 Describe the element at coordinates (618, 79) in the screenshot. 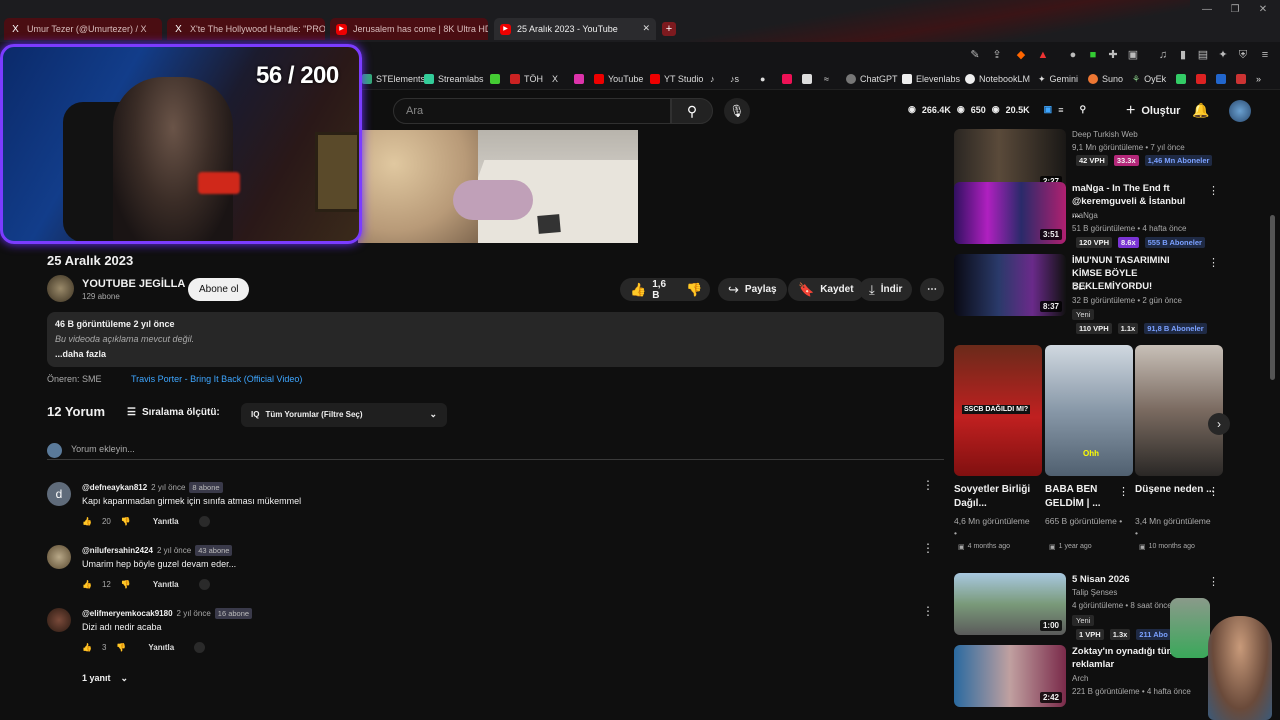

I see `bookmark-youtube: YouTube` at that location.